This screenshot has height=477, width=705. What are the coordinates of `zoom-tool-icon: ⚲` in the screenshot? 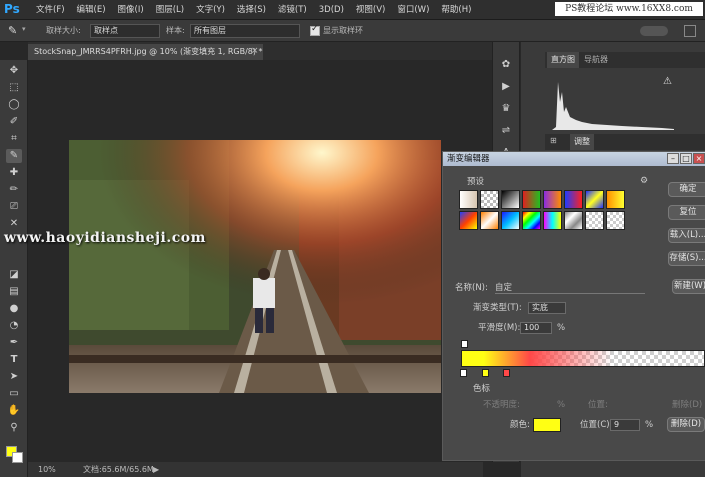 It's located at (14, 428).